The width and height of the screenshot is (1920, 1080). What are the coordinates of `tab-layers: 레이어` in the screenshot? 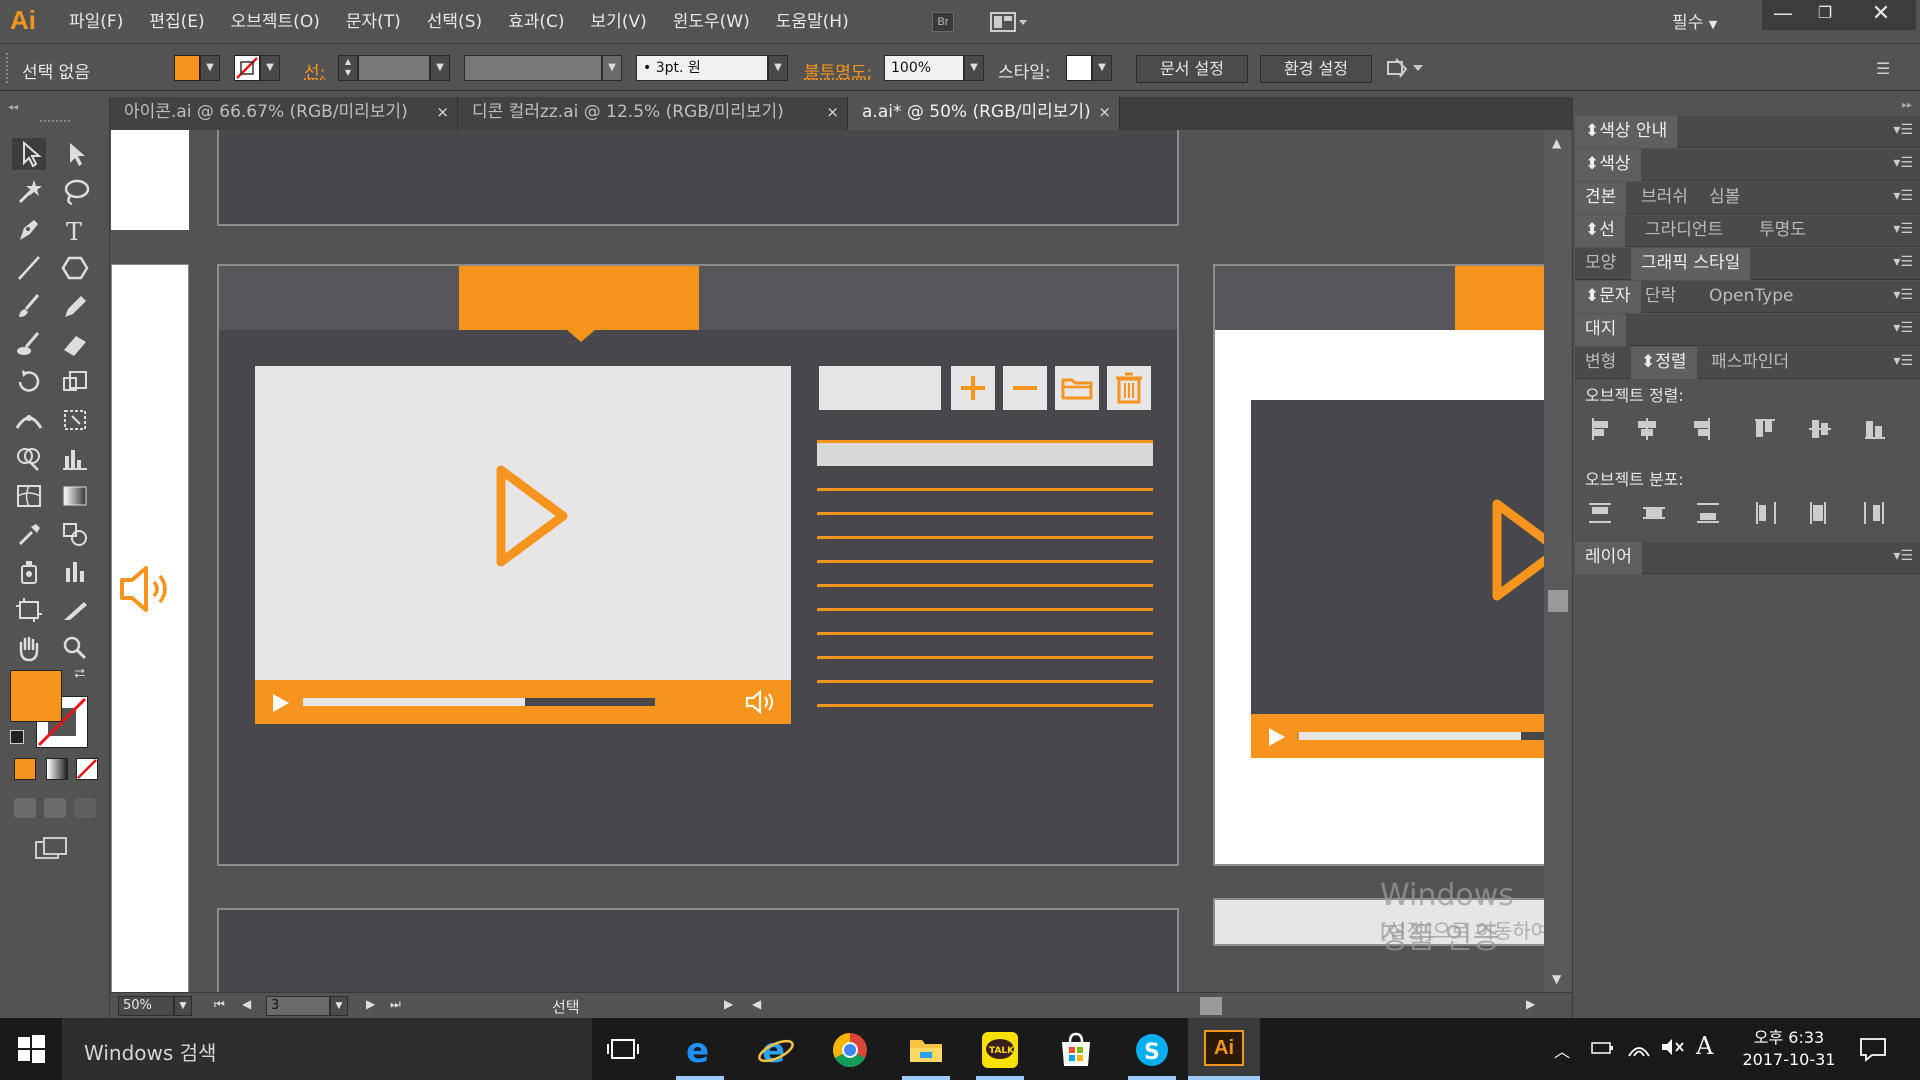 It's located at (1608, 558).